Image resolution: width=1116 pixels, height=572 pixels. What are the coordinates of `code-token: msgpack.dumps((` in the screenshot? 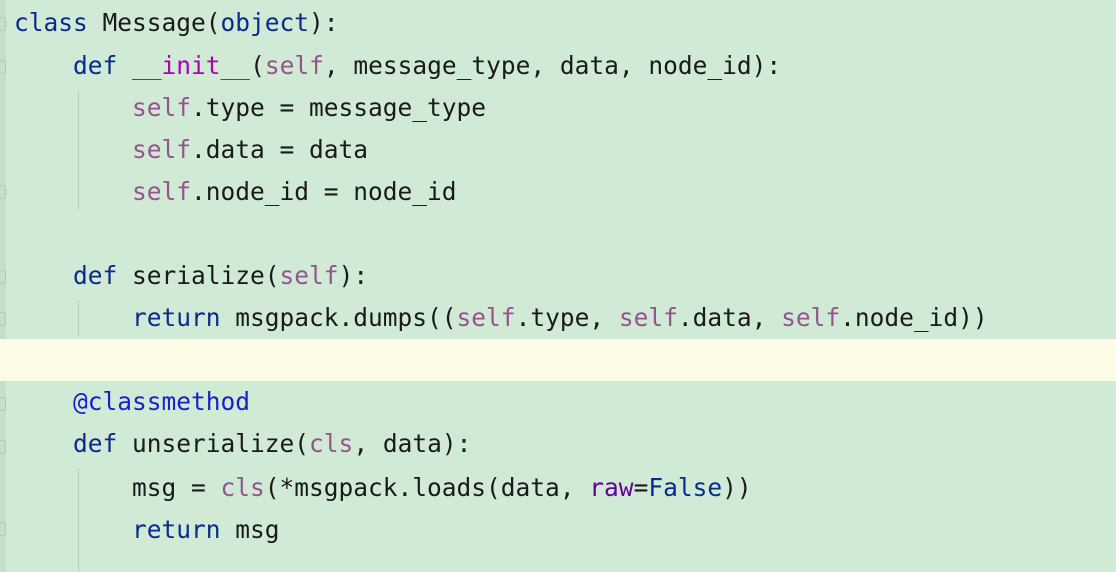 It's located at (338, 317).